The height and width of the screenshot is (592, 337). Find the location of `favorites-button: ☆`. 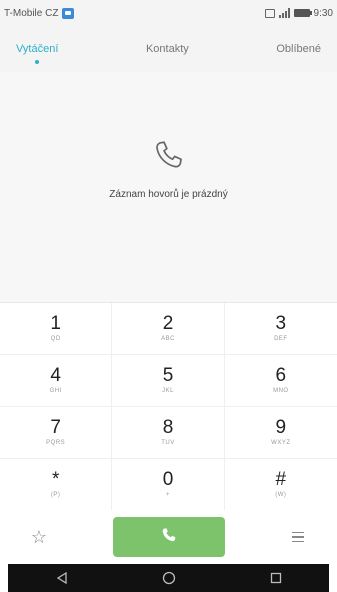

favorites-button: ☆ is located at coordinates (39, 537).